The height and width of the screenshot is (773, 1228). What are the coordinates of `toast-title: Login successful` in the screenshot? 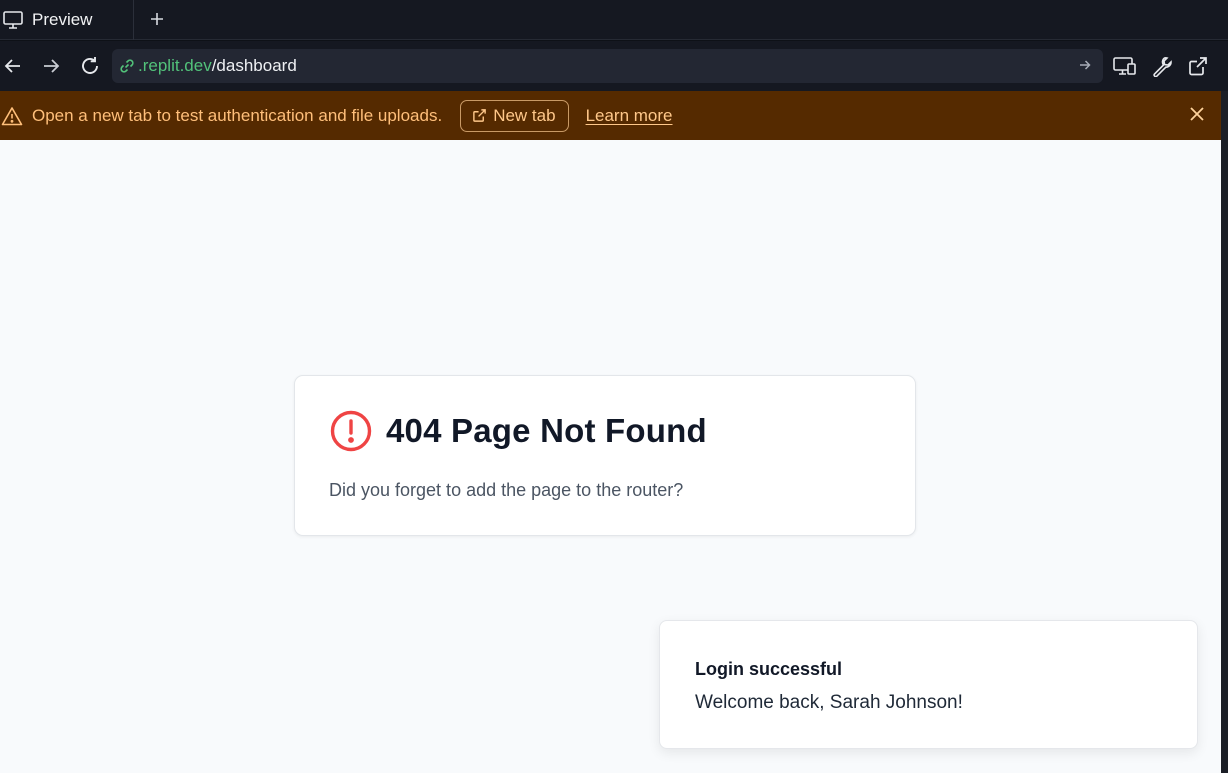 It's located at (769, 669).